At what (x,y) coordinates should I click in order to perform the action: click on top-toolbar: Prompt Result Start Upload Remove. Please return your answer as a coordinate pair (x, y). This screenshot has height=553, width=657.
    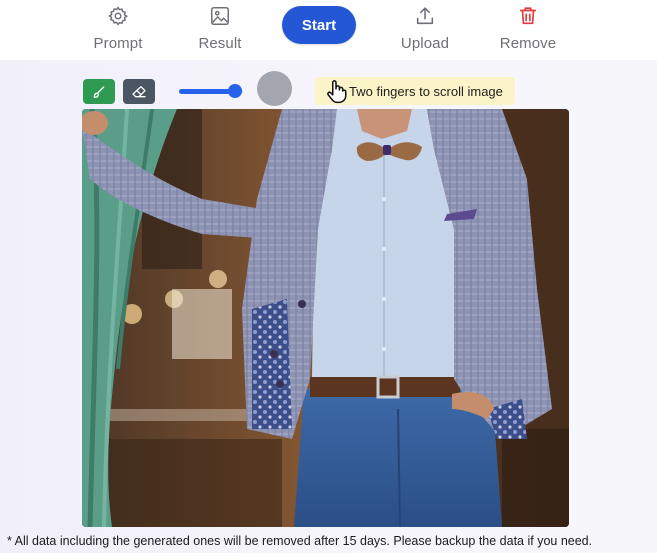
    Looking at the image, I should click on (328, 30).